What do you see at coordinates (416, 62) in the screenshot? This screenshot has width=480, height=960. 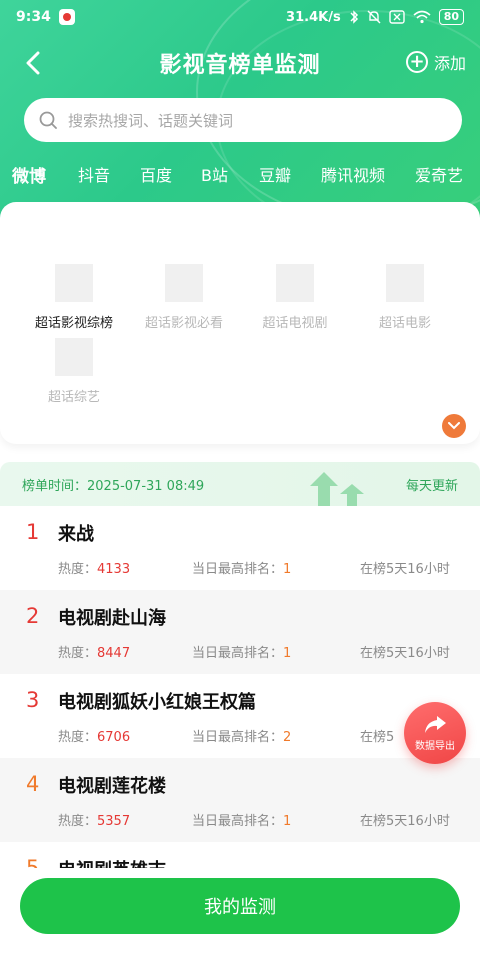 I see `plus-icon: +` at bounding box center [416, 62].